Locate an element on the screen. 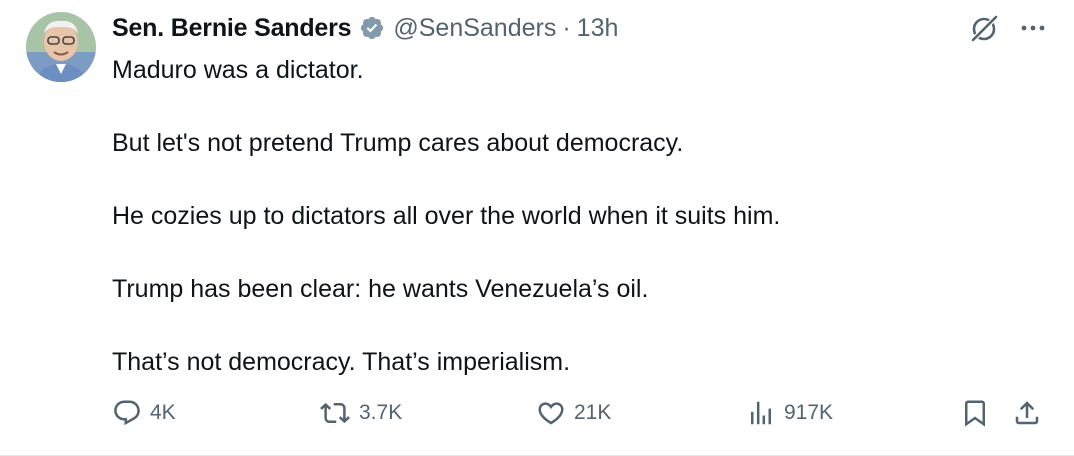 Image resolution: width=1074 pixels, height=456 pixels. author-handle: @SenSanders is located at coordinates (474, 28).